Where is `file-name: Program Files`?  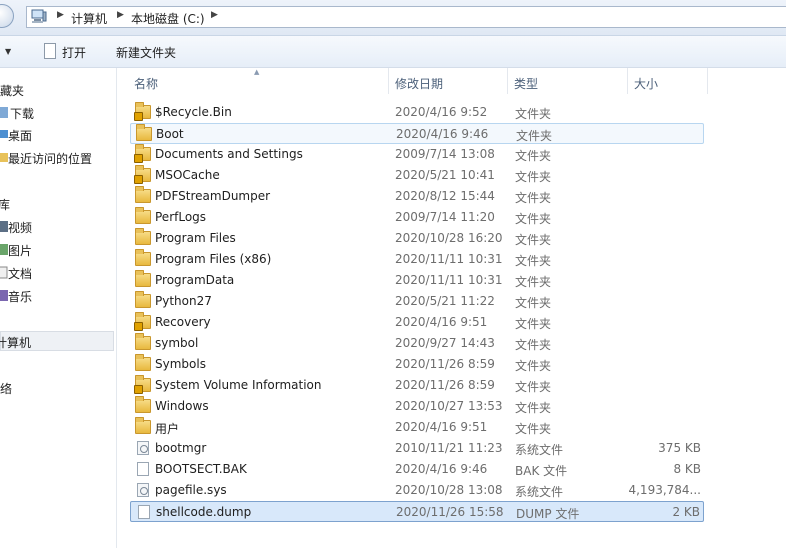
file-name: Program Files is located at coordinates (195, 238).